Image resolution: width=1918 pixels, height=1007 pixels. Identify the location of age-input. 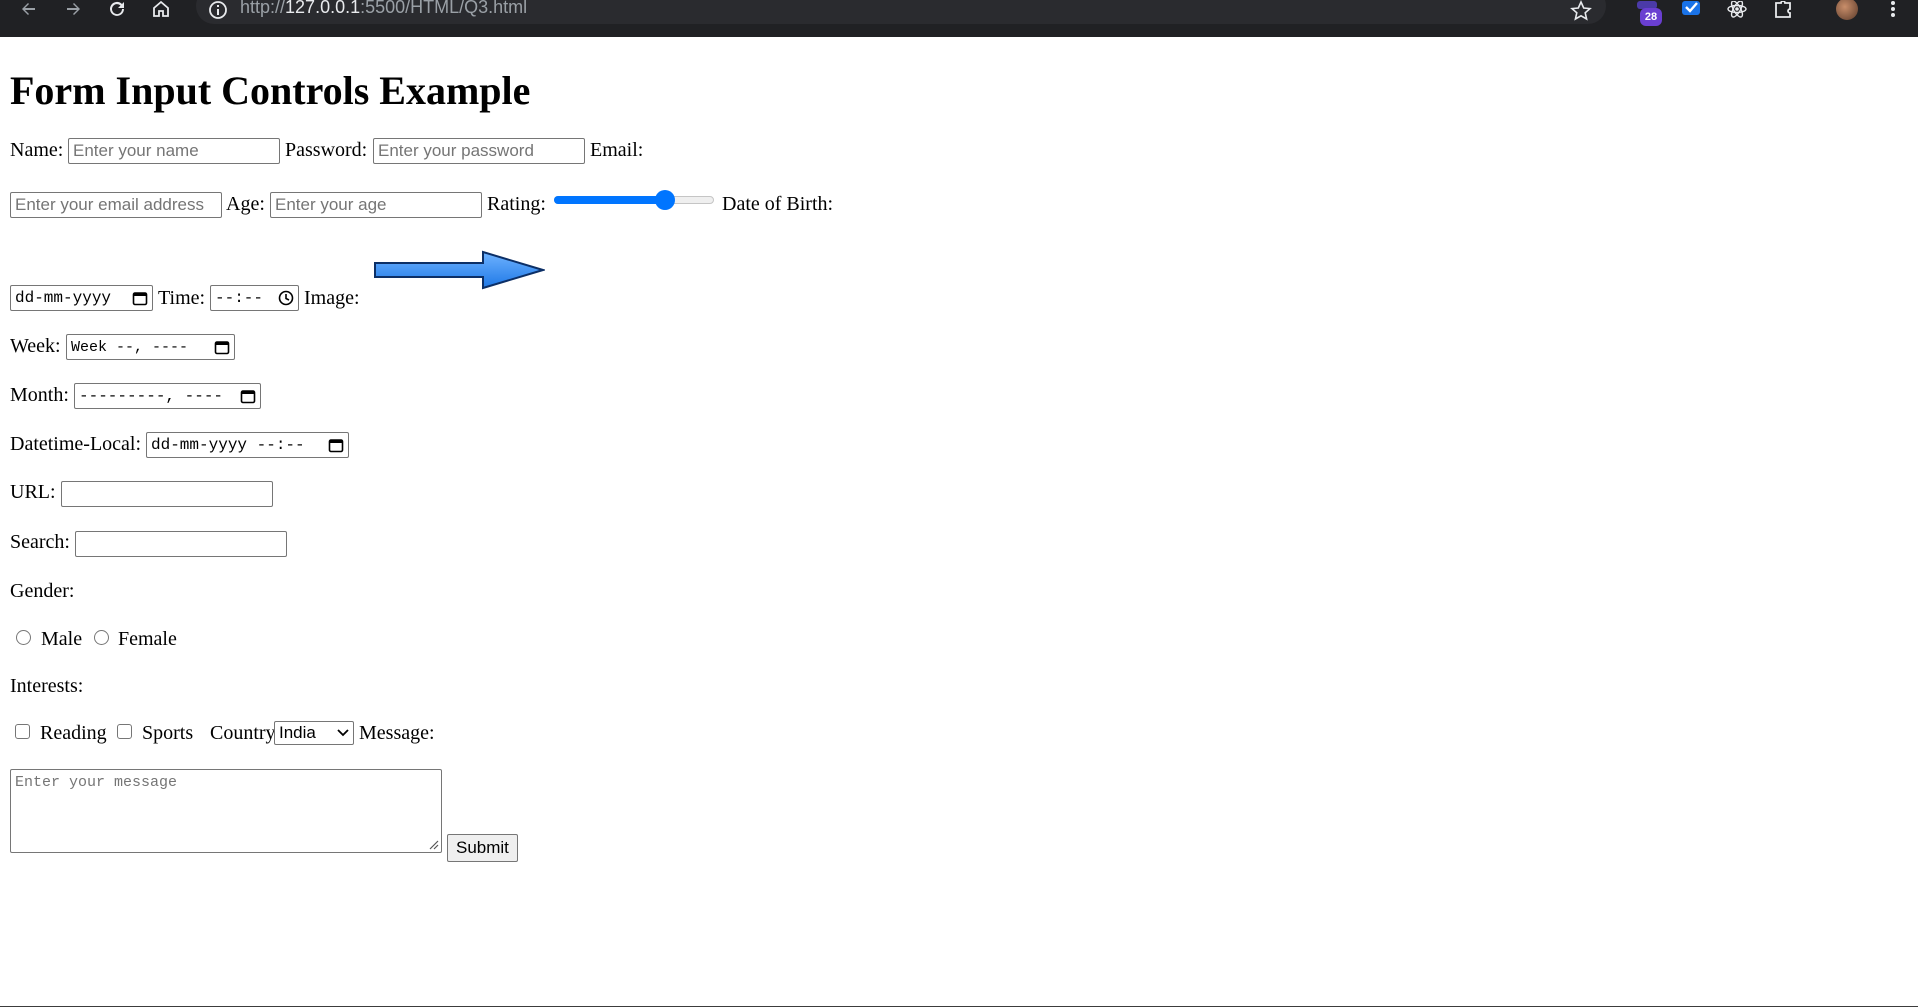
(376, 205).